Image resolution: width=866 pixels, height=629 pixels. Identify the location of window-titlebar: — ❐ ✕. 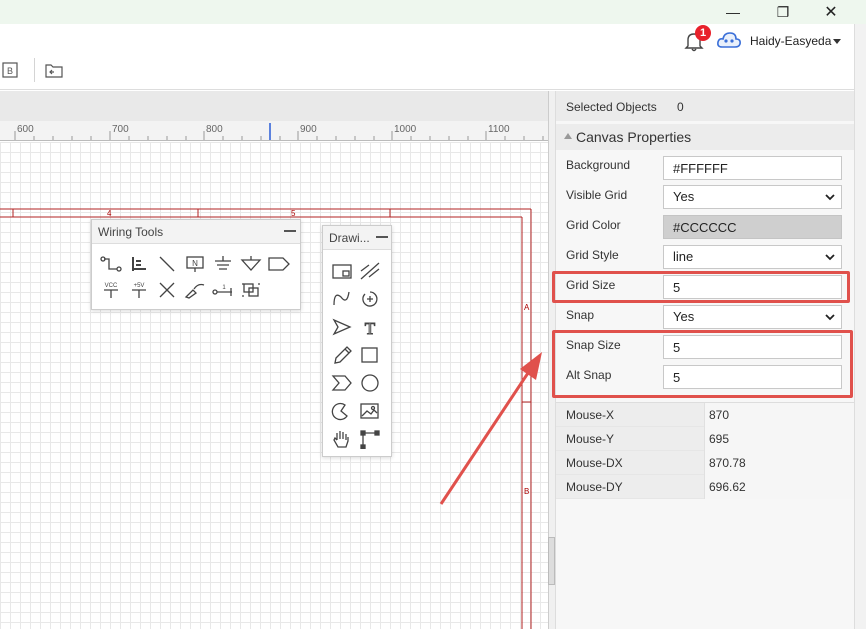
(433, 12).